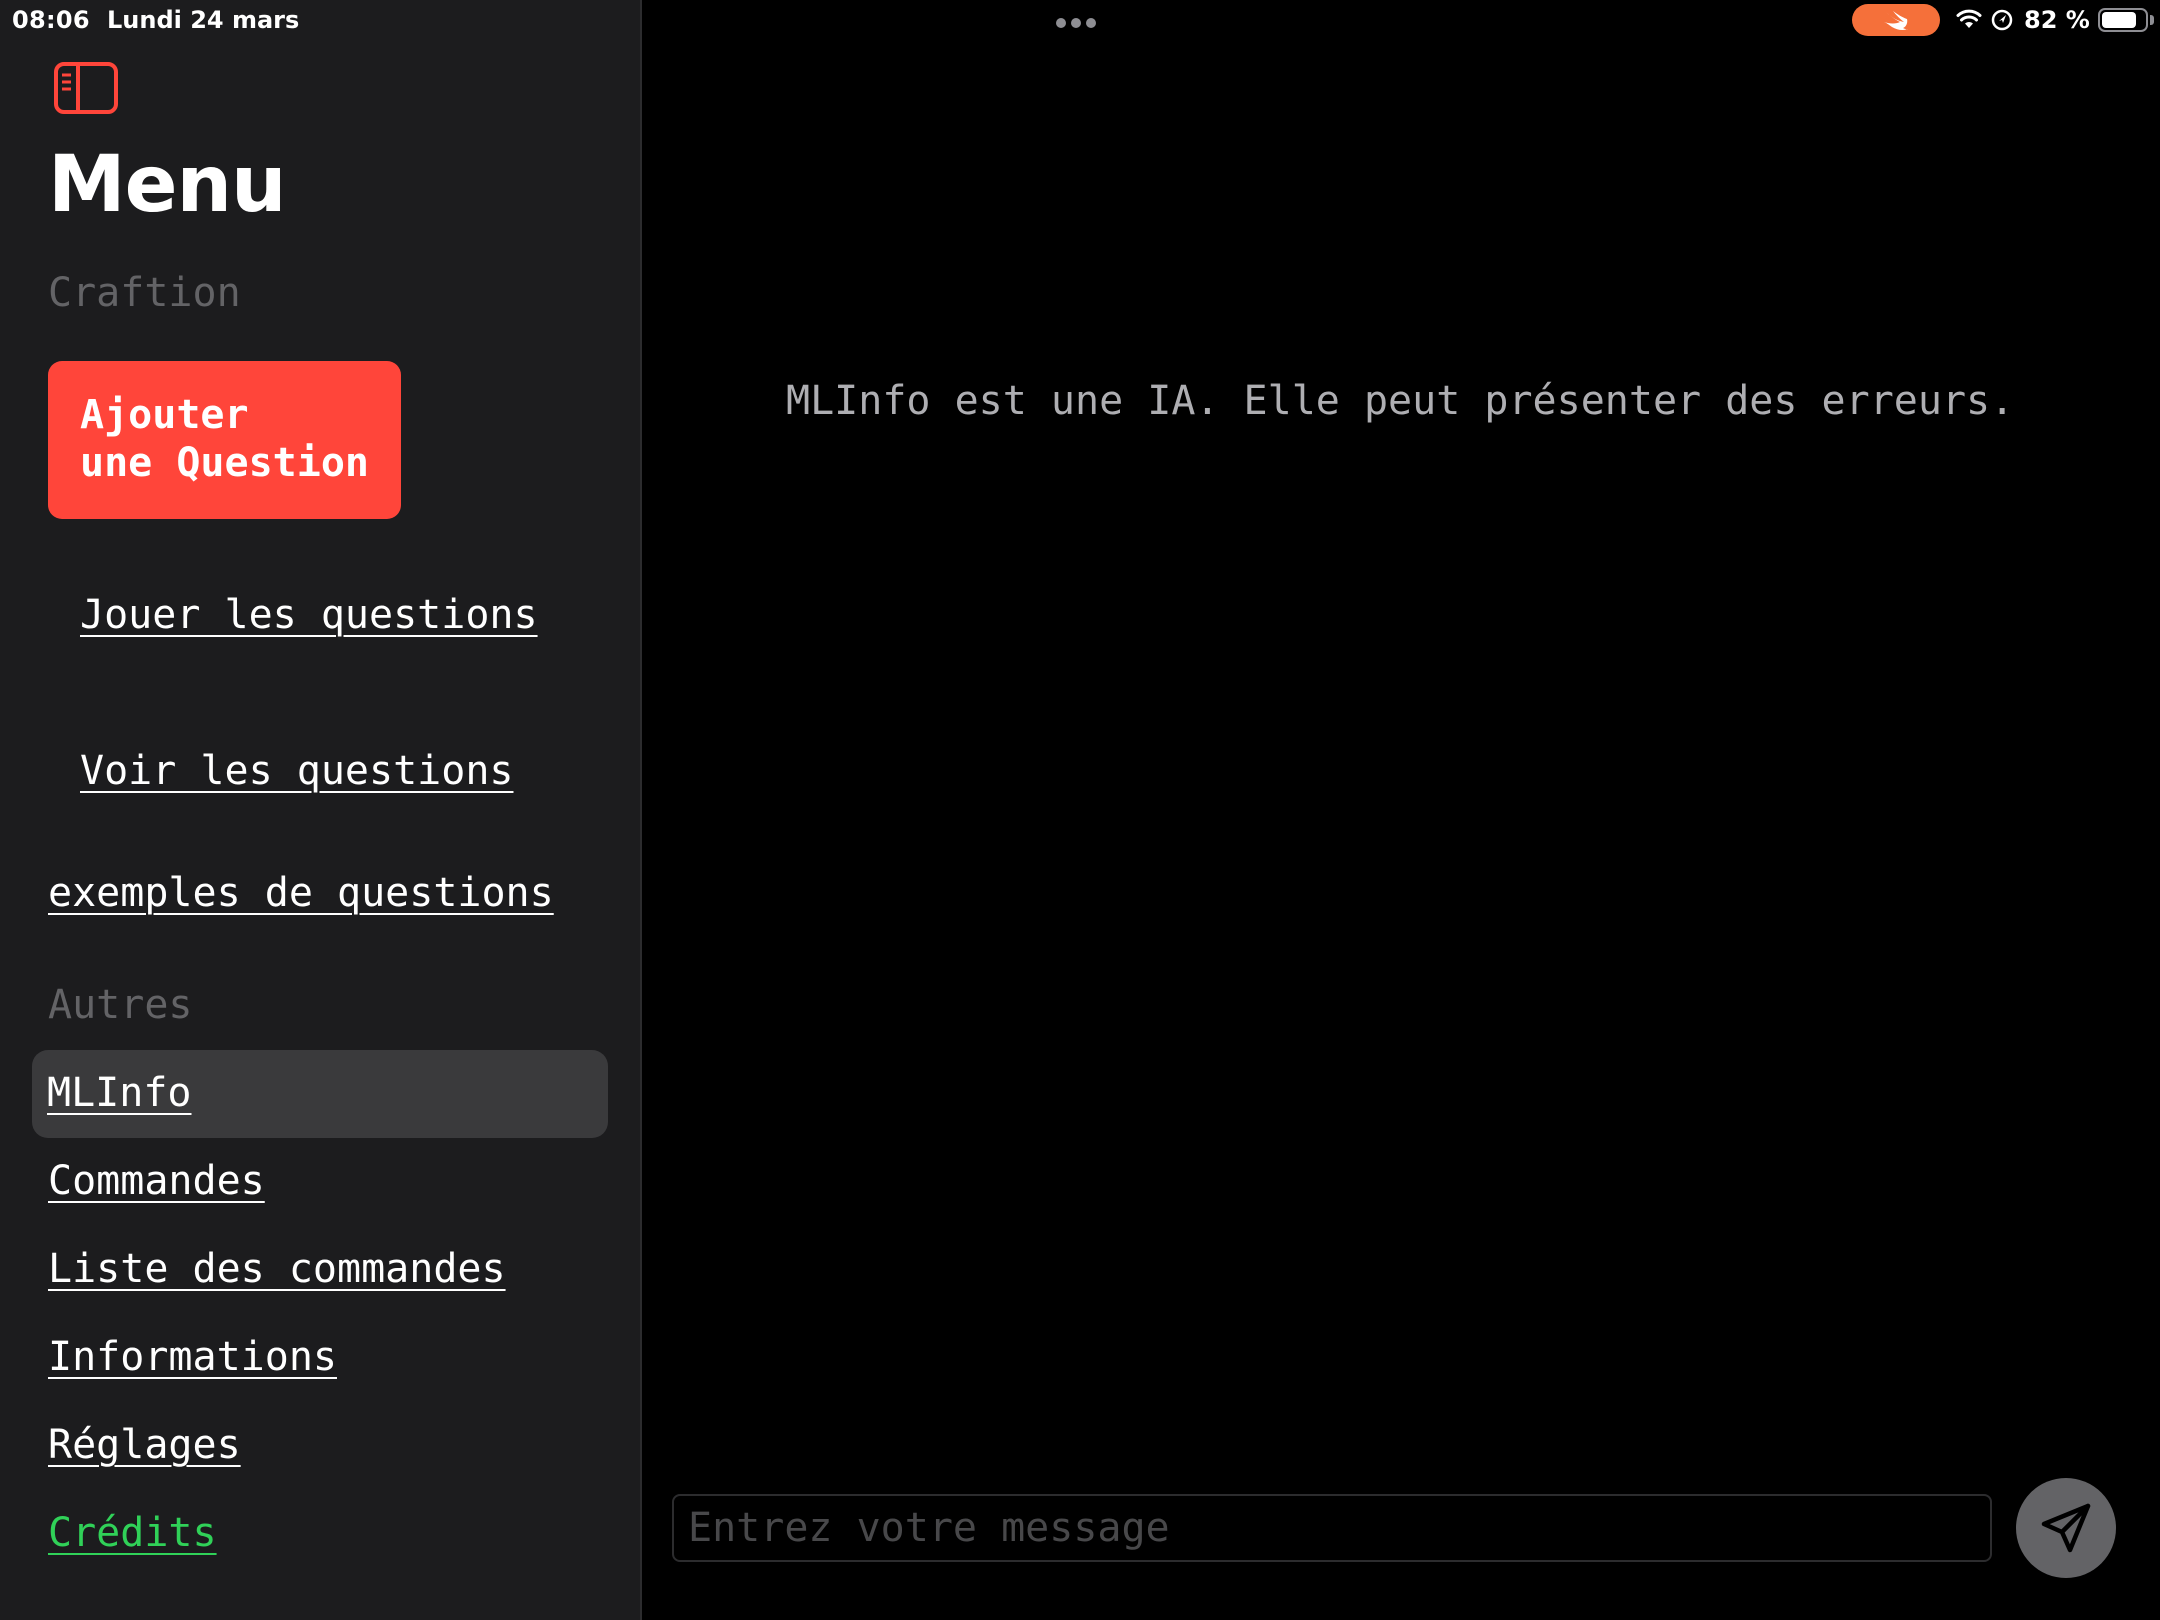 This screenshot has height=1620, width=2160. What do you see at coordinates (144, 293) in the screenshot?
I see `section-header-craftion: Craftion` at bounding box center [144, 293].